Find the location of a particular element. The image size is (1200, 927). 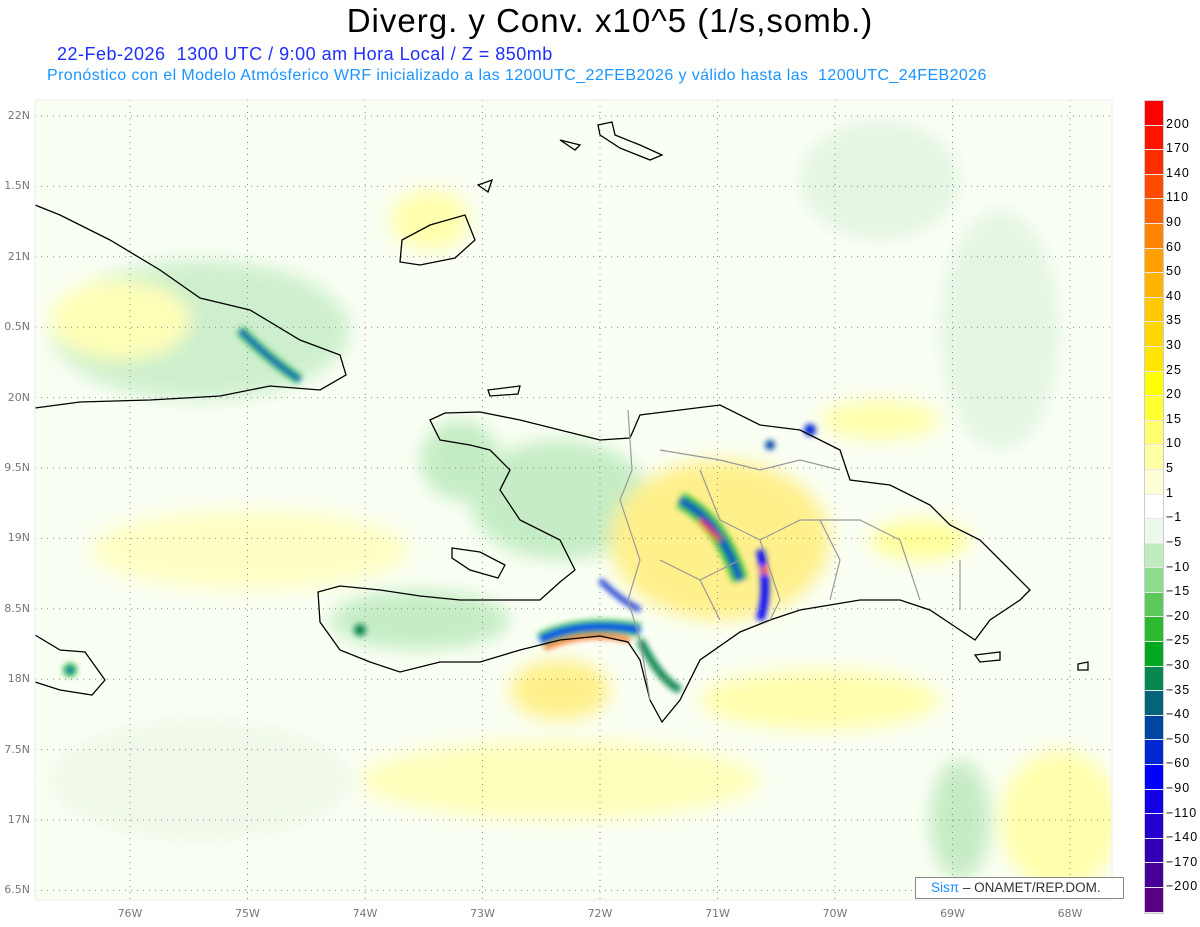

lon-label: 75W is located at coordinates (247, 913).